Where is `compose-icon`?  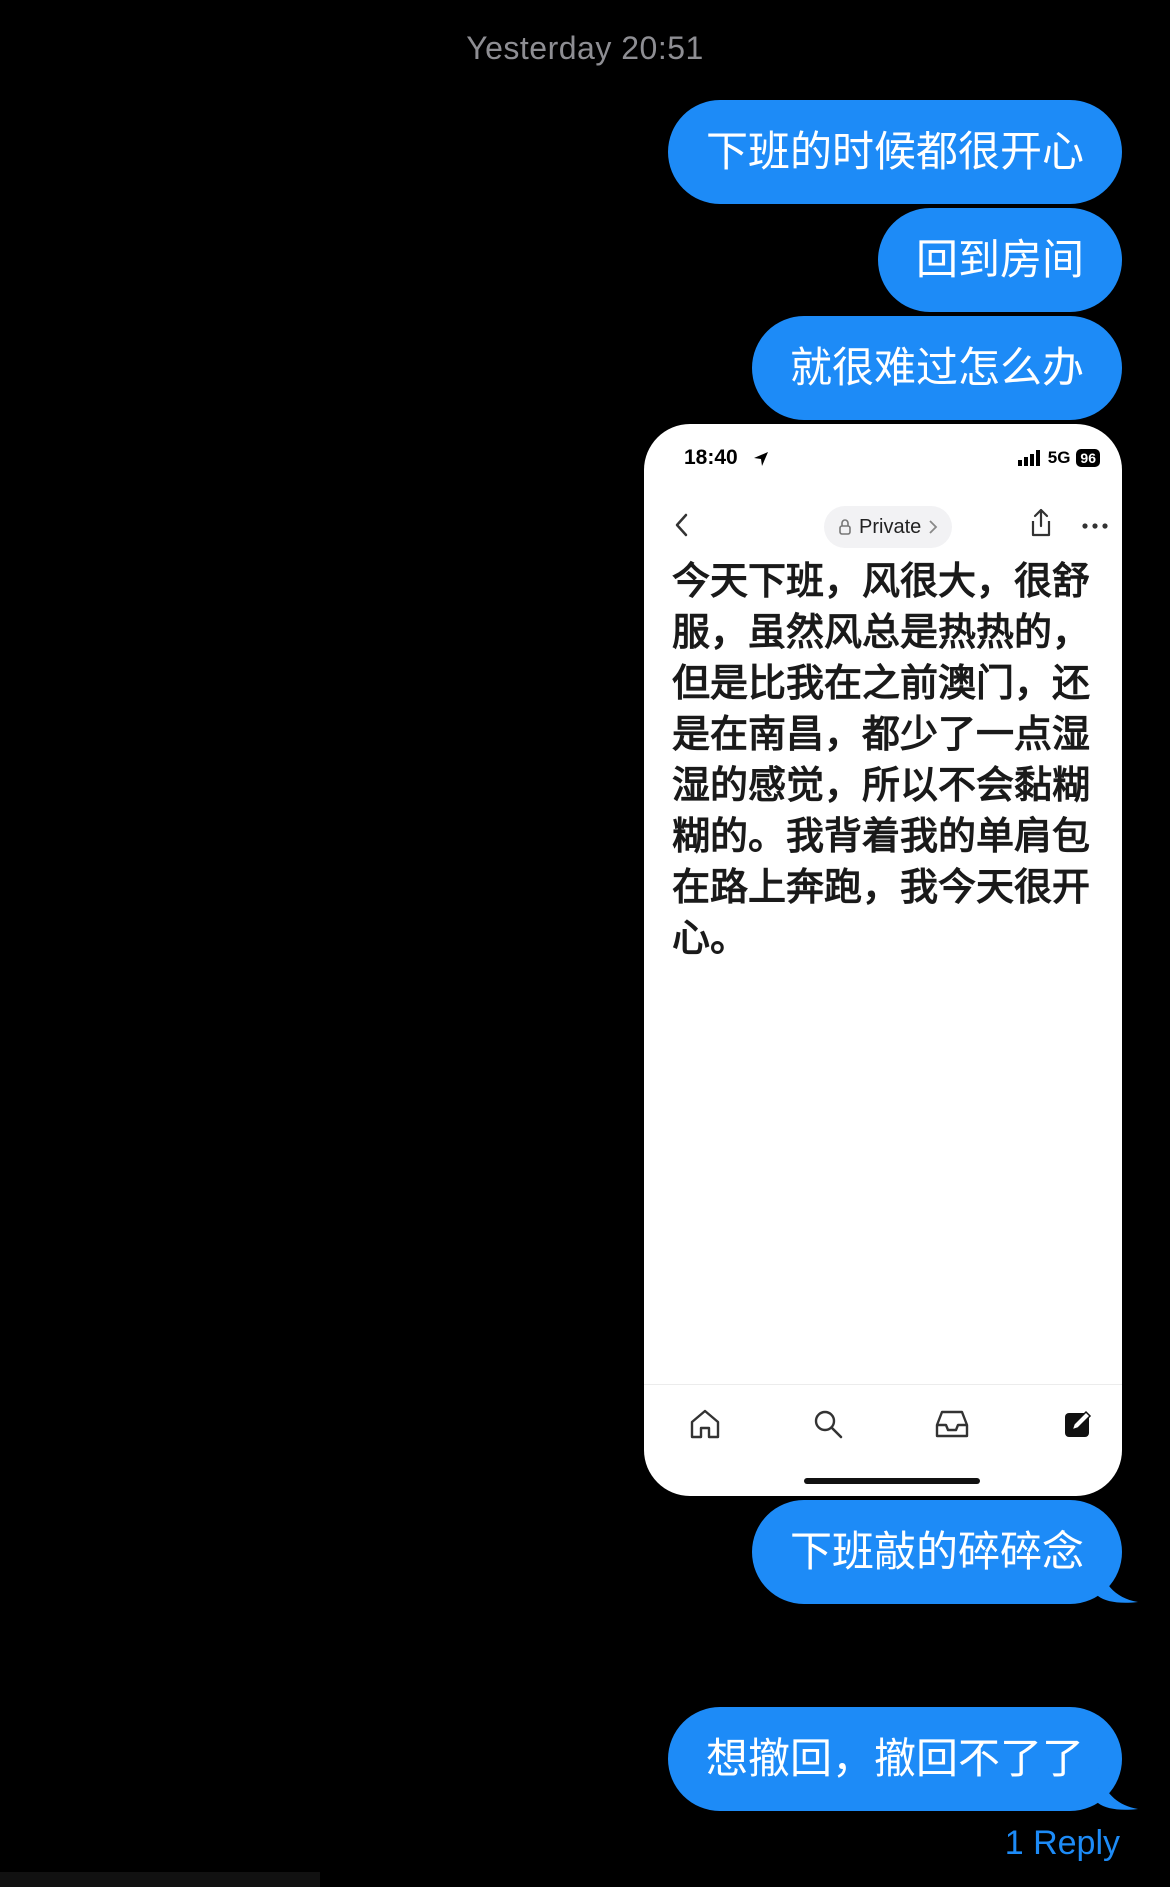 compose-icon is located at coordinates (1078, 1424).